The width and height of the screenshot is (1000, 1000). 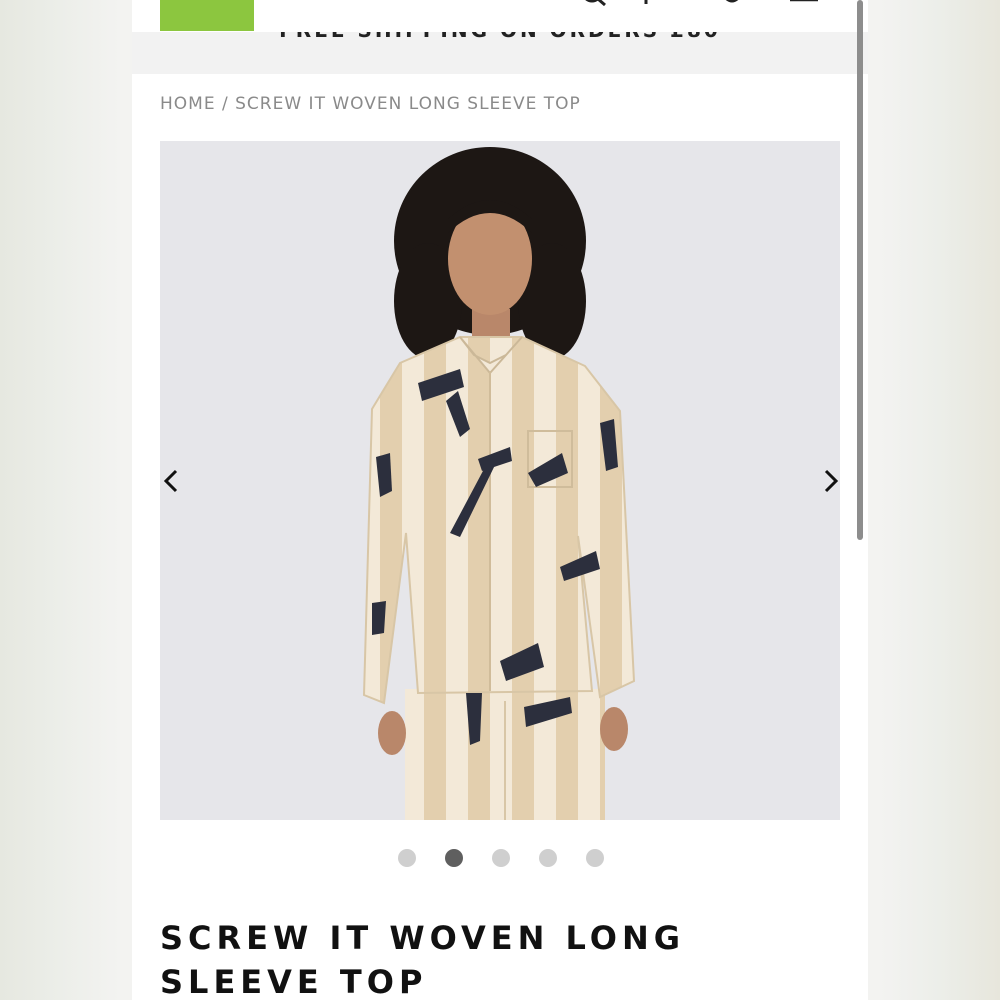 I want to click on gallery-pagination, so click(x=500, y=858).